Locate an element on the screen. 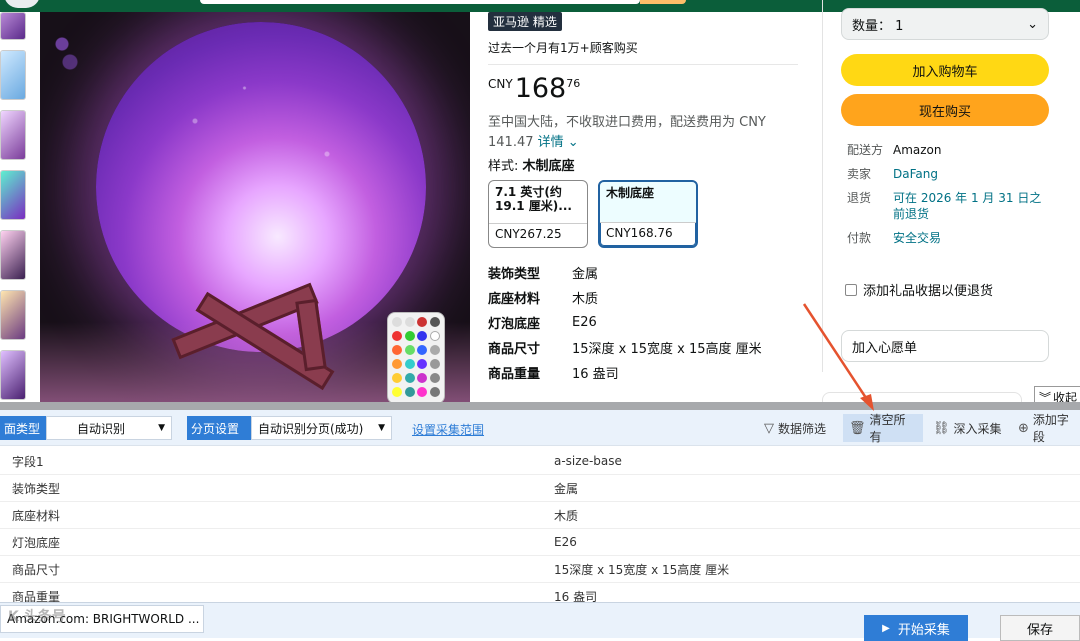 The image size is (1080, 641). play-icon: ▶ is located at coordinates (886, 628).